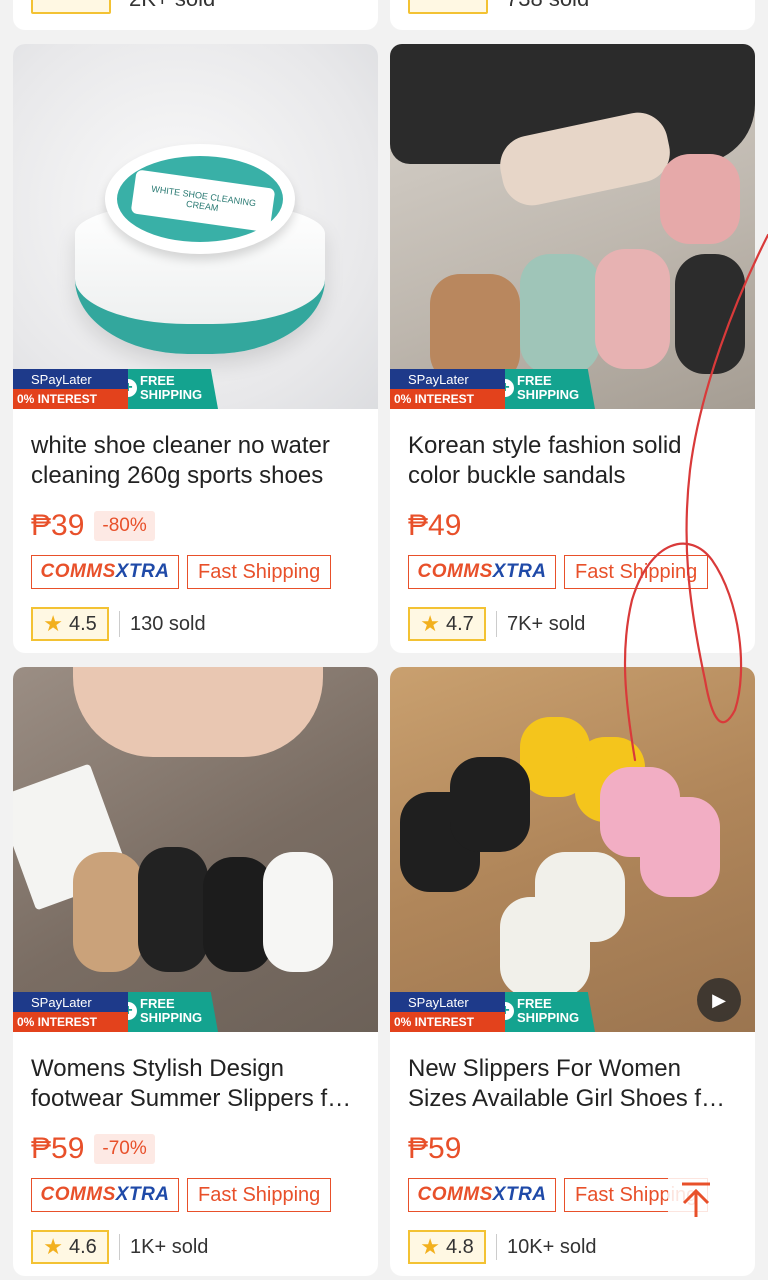  I want to click on cleaner-jar-illustration: WHITE SHOE CLEANING CREAM, so click(200, 249).